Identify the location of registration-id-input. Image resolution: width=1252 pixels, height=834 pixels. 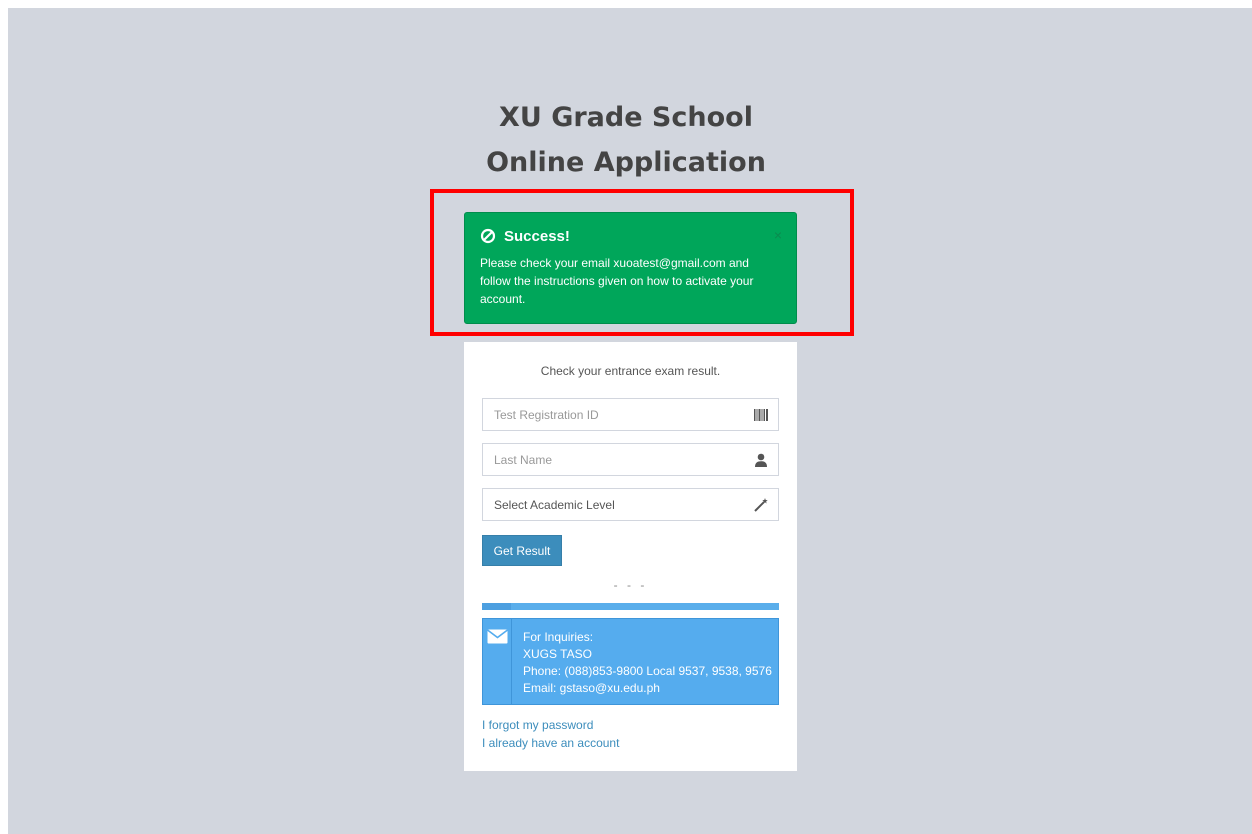
(630, 414).